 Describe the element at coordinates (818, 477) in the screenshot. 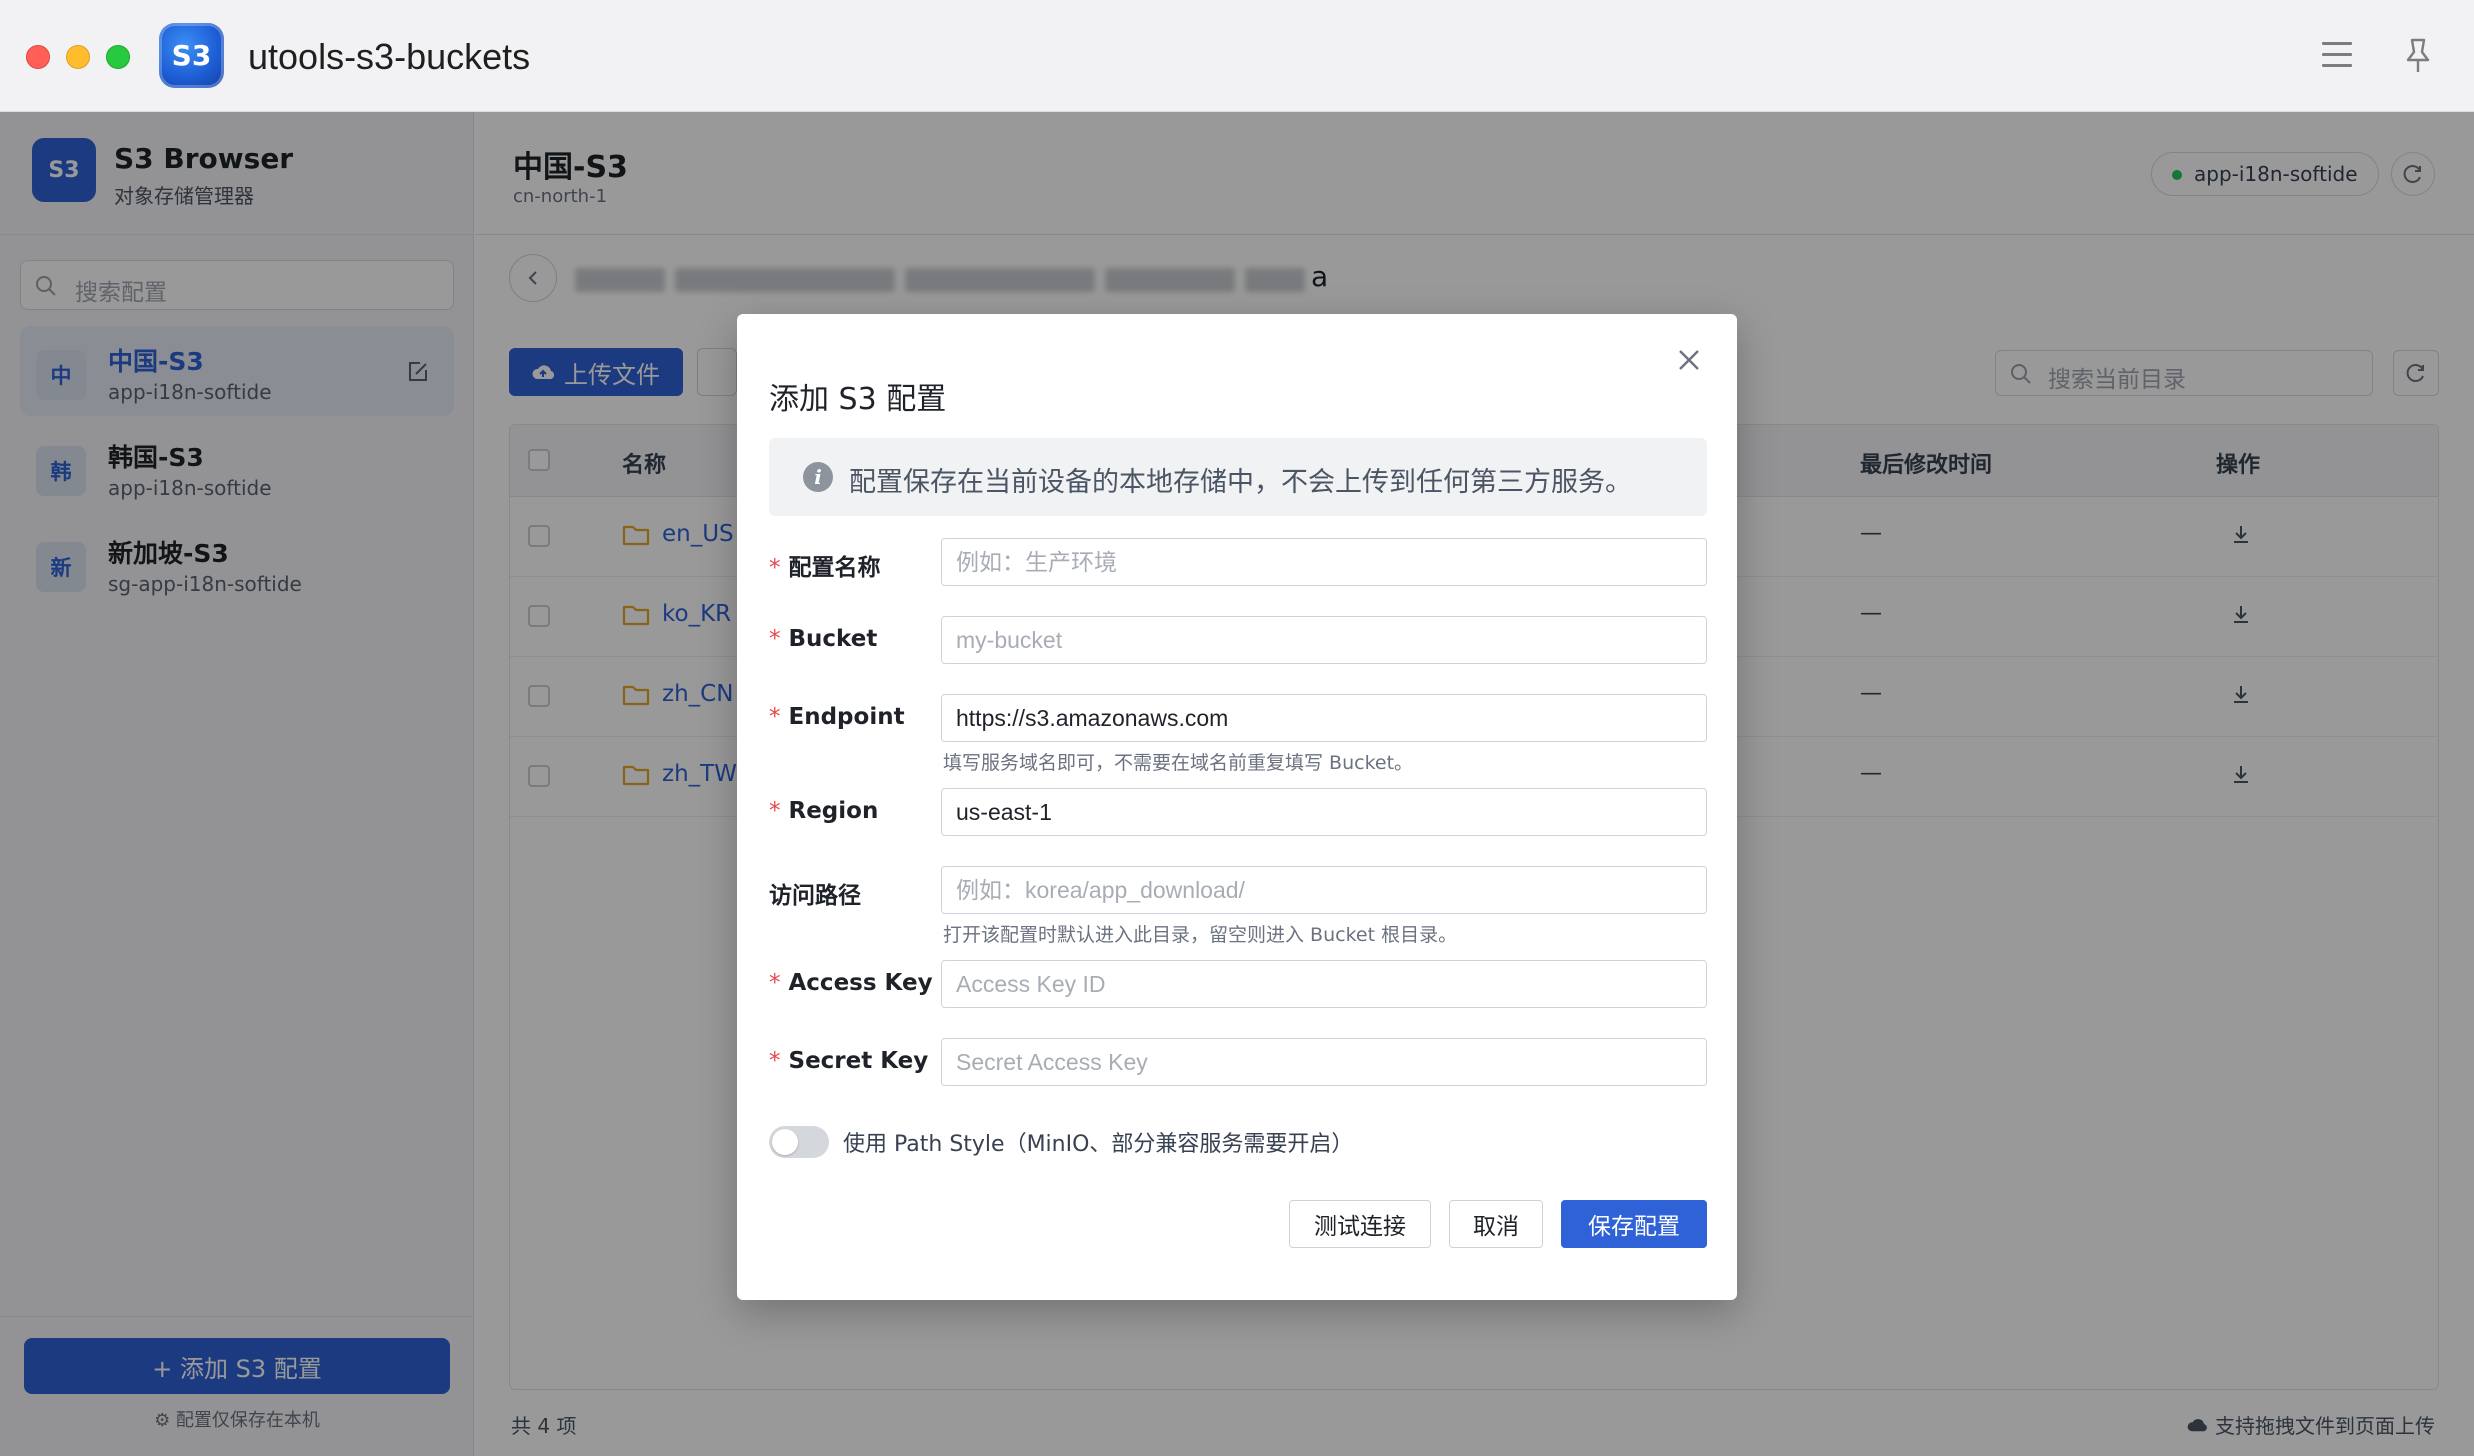

I see `info-icon: i` at that location.